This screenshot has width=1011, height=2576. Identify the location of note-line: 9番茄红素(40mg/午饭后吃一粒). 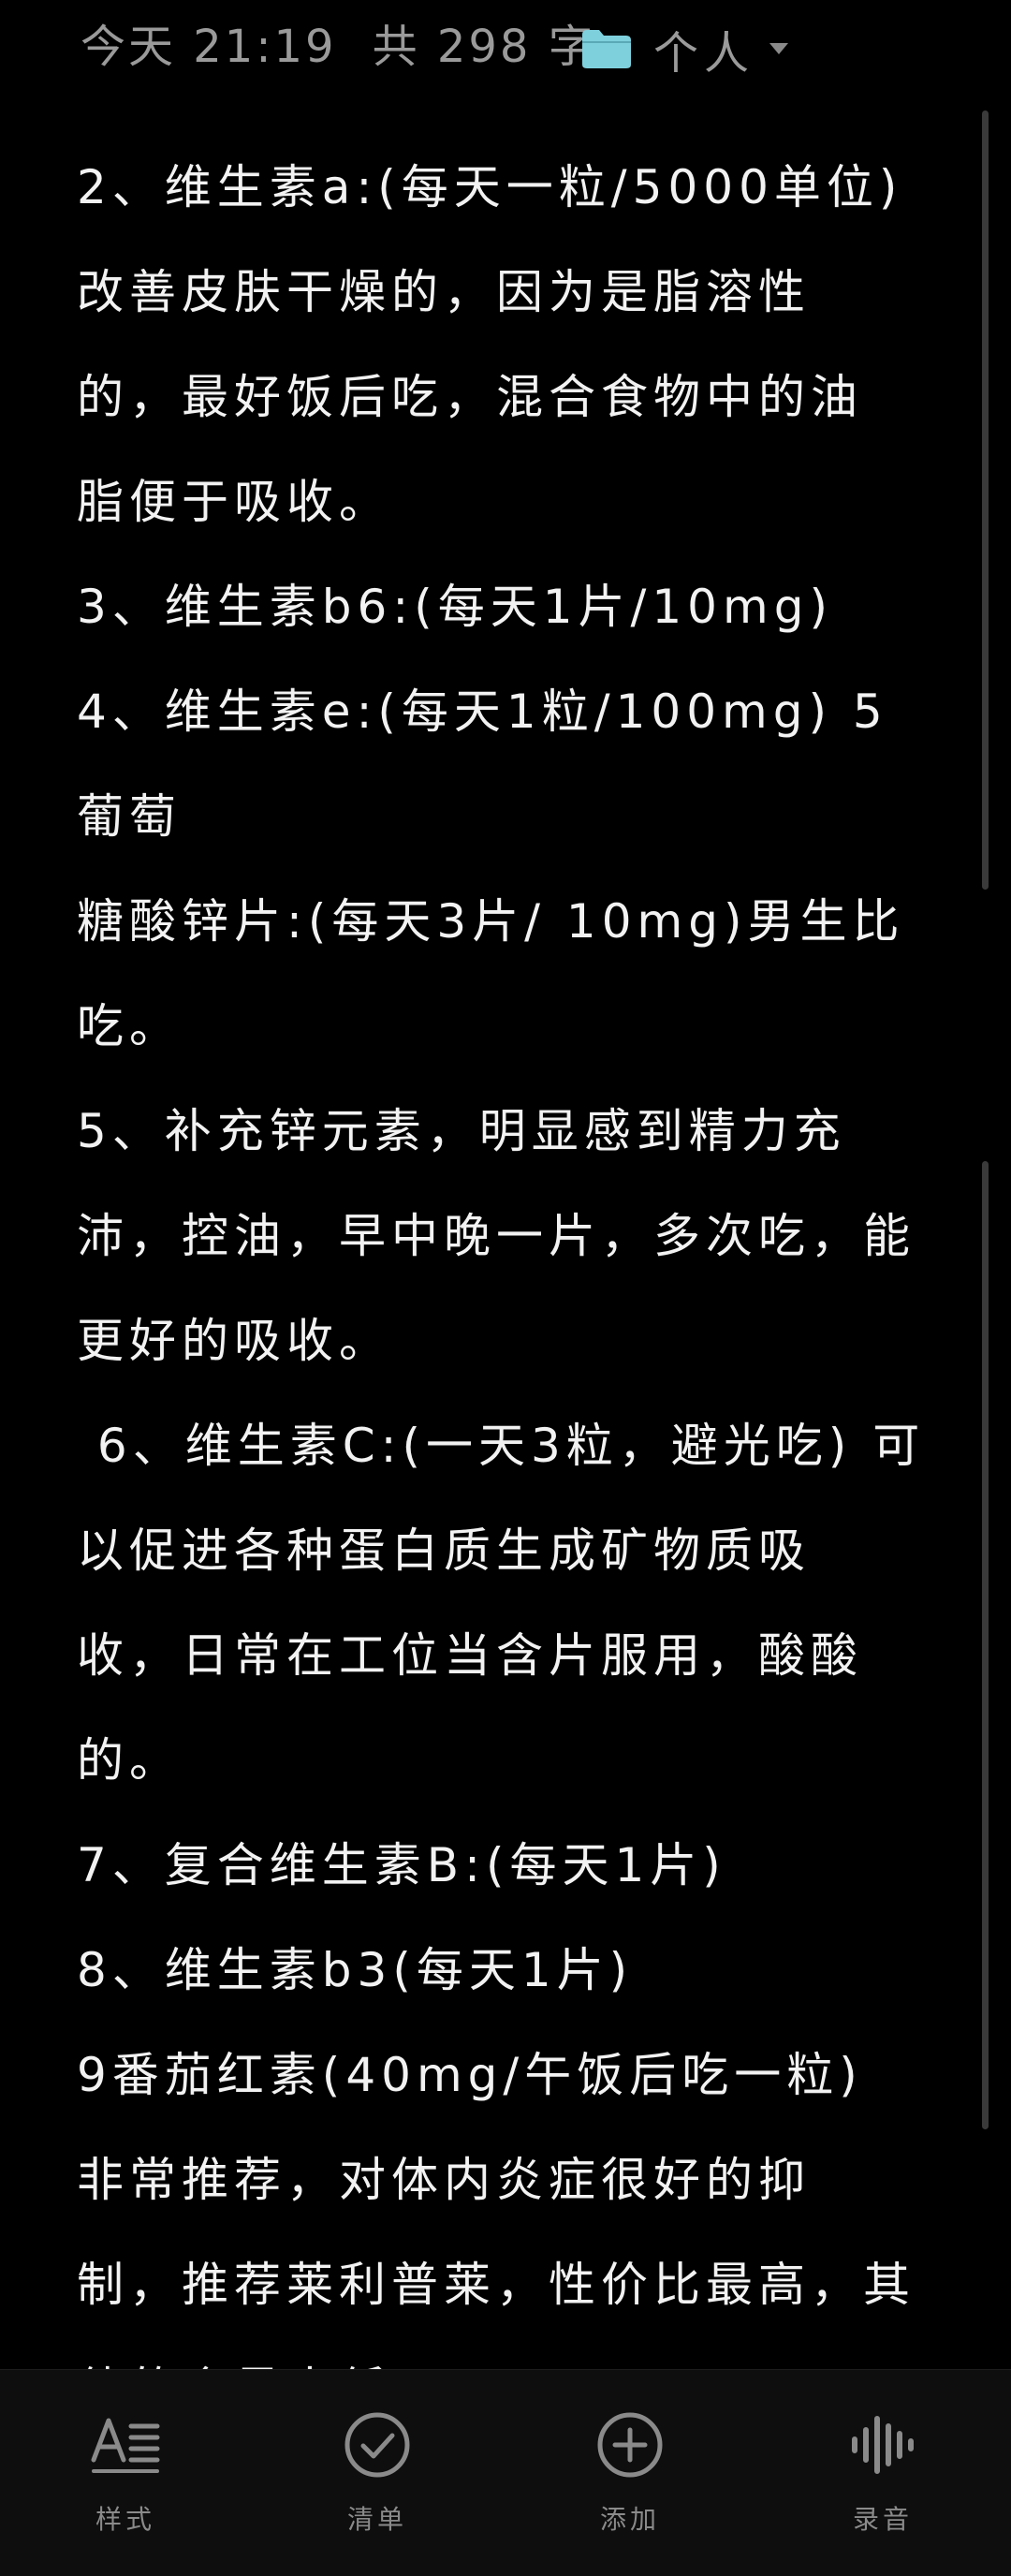
(470, 2075).